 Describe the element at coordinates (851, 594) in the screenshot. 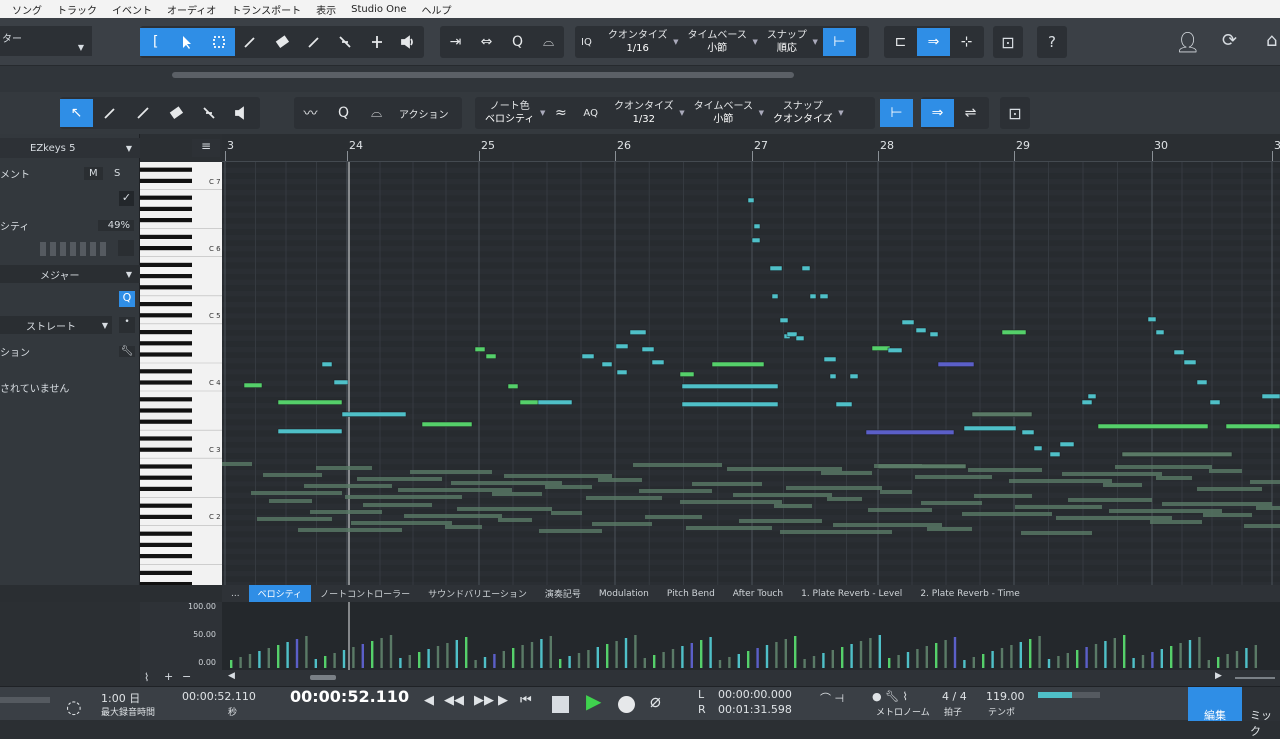

I see `tab-reverb-level: 1. Plate Reverb - Level` at that location.